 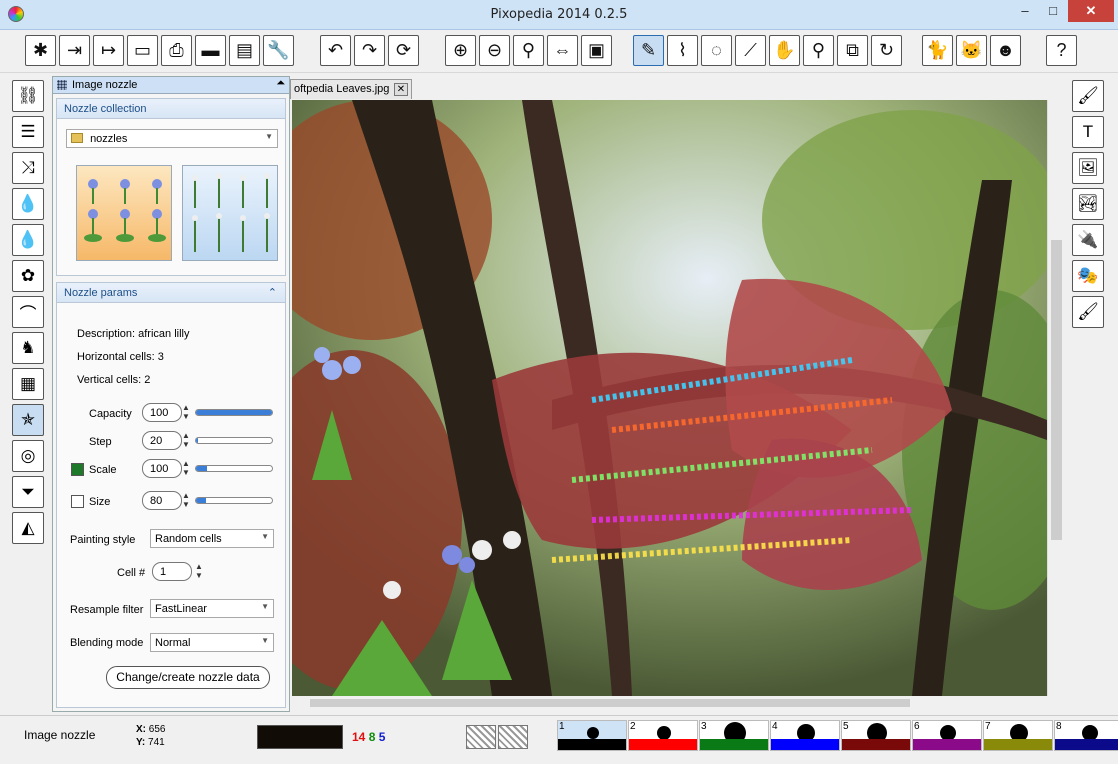 What do you see at coordinates (28, 348) in the screenshot?
I see `horse-icon: ♞` at bounding box center [28, 348].